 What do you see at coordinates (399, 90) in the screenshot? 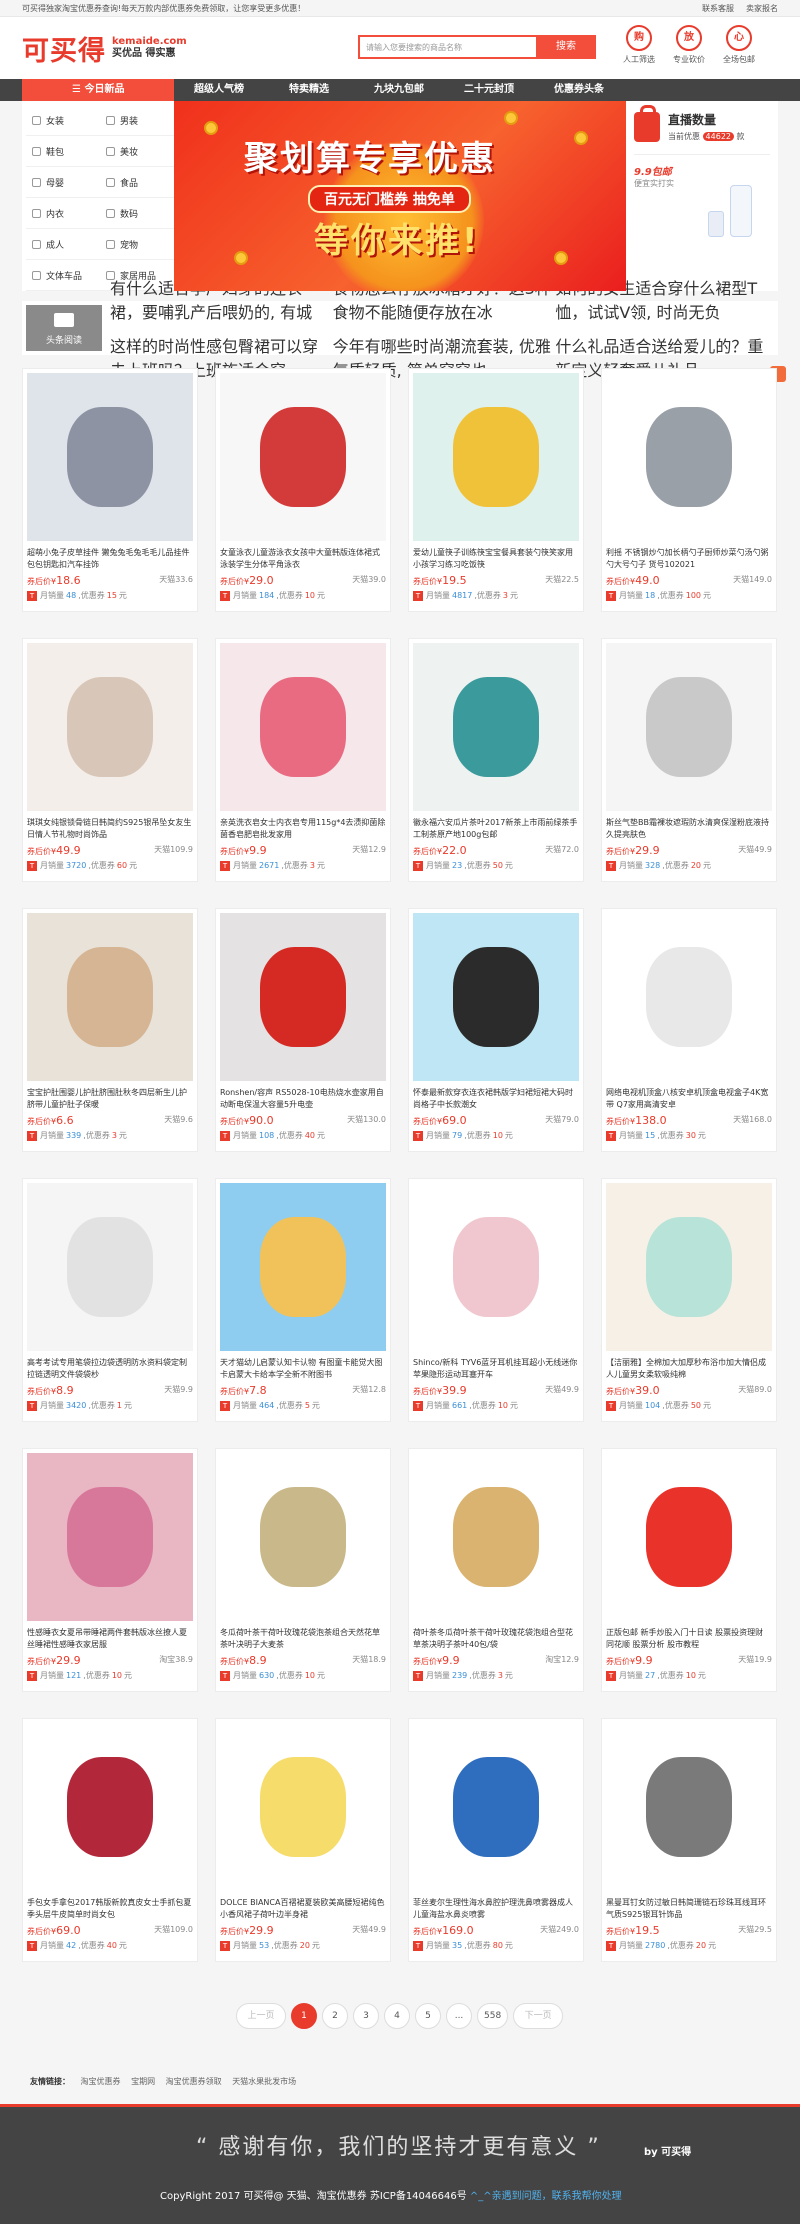
I see `nav-9-9: 九块九包邮` at bounding box center [399, 90].